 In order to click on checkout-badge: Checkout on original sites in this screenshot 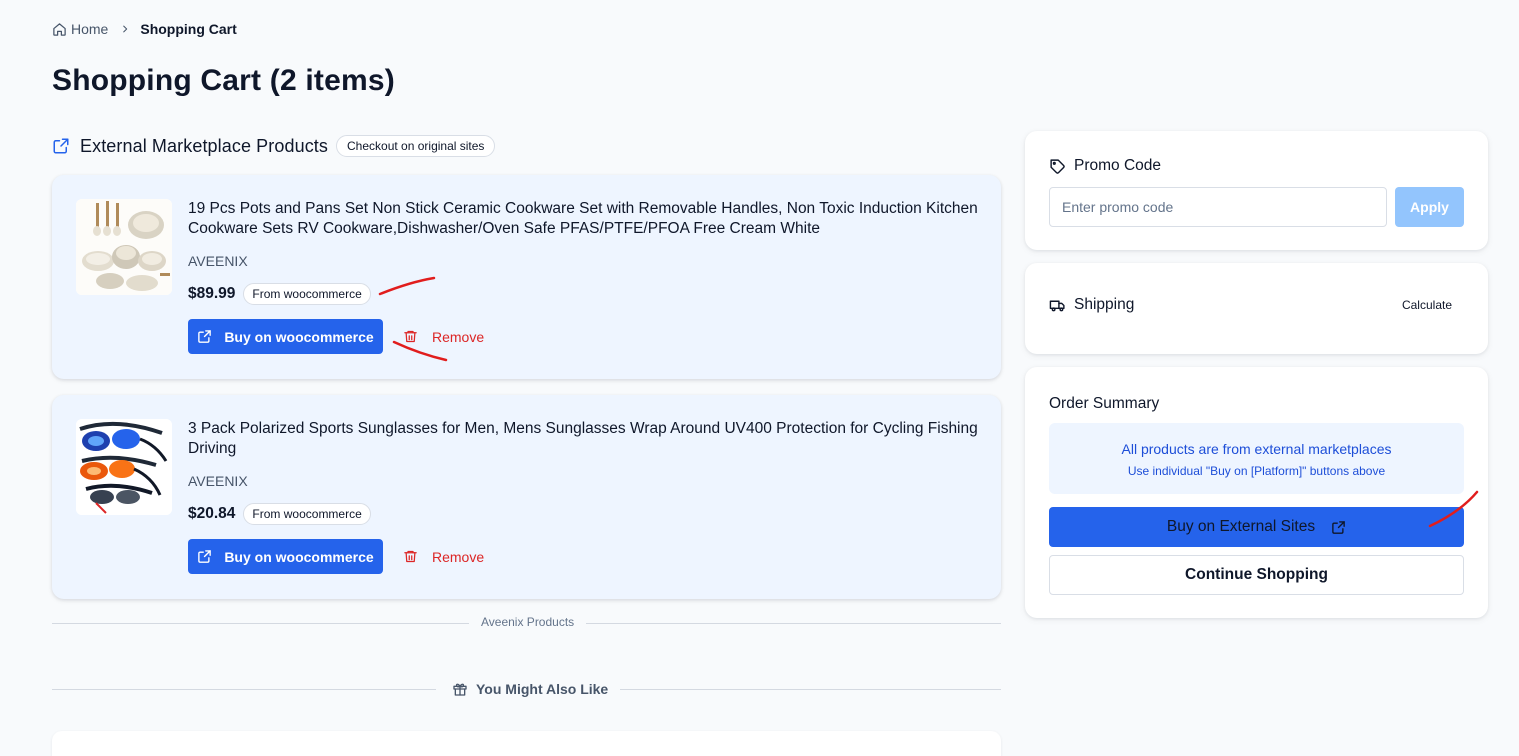, I will do `click(416, 146)`.